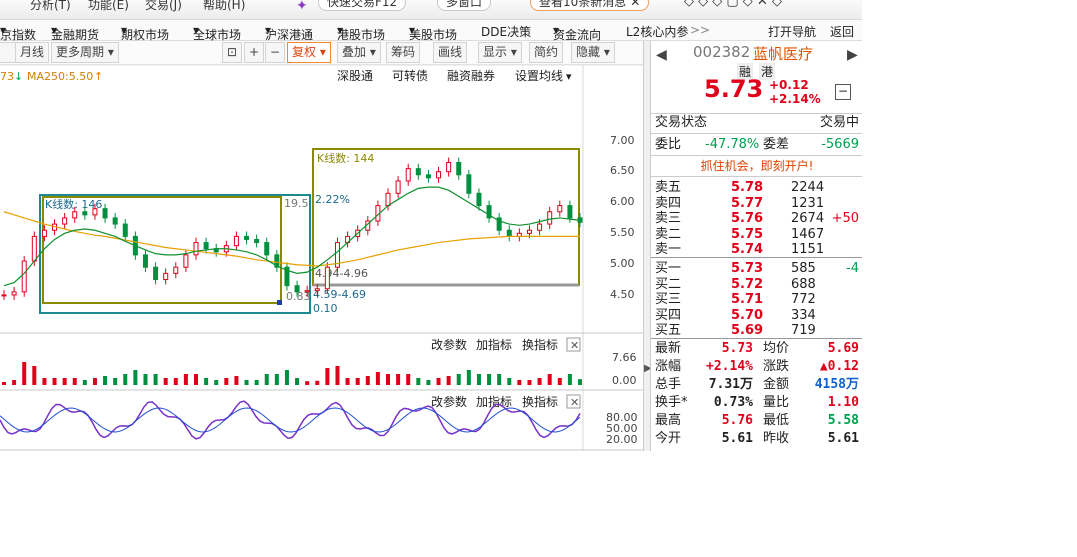  What do you see at coordinates (145, 32) in the screenshot?
I see `menu-market-2: 期权市场 ▾` at bounding box center [145, 32].